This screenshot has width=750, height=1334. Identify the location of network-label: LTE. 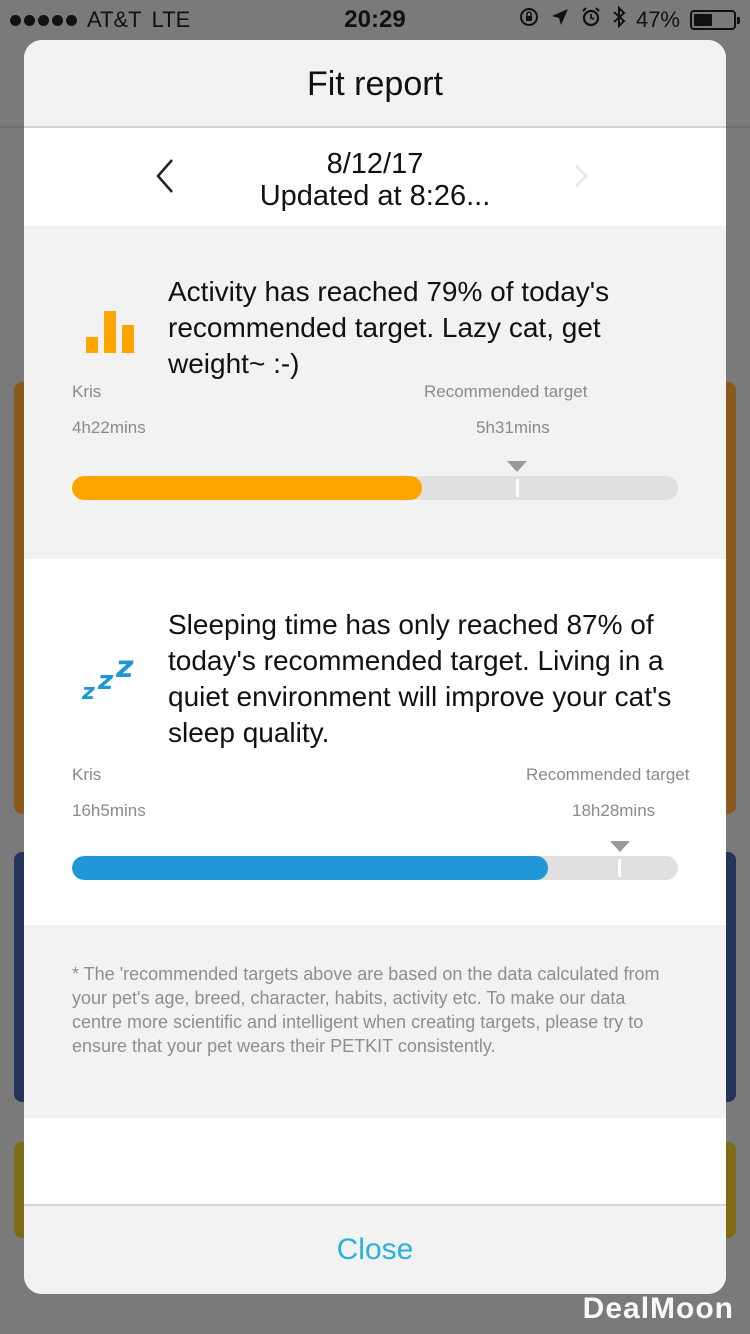
(171, 19).